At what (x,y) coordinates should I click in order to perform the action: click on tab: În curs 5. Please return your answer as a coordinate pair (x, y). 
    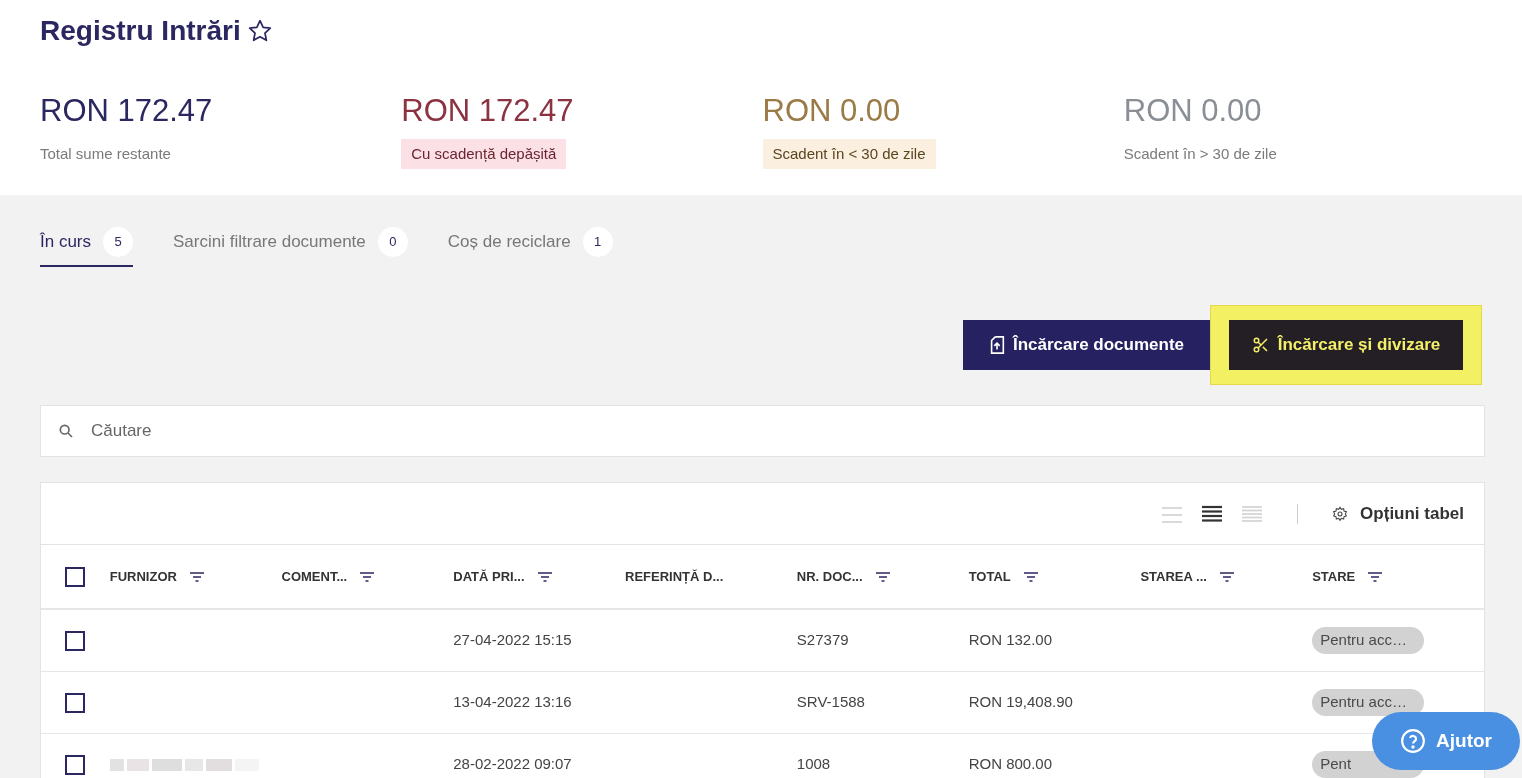
    Looking at the image, I should click on (87, 247).